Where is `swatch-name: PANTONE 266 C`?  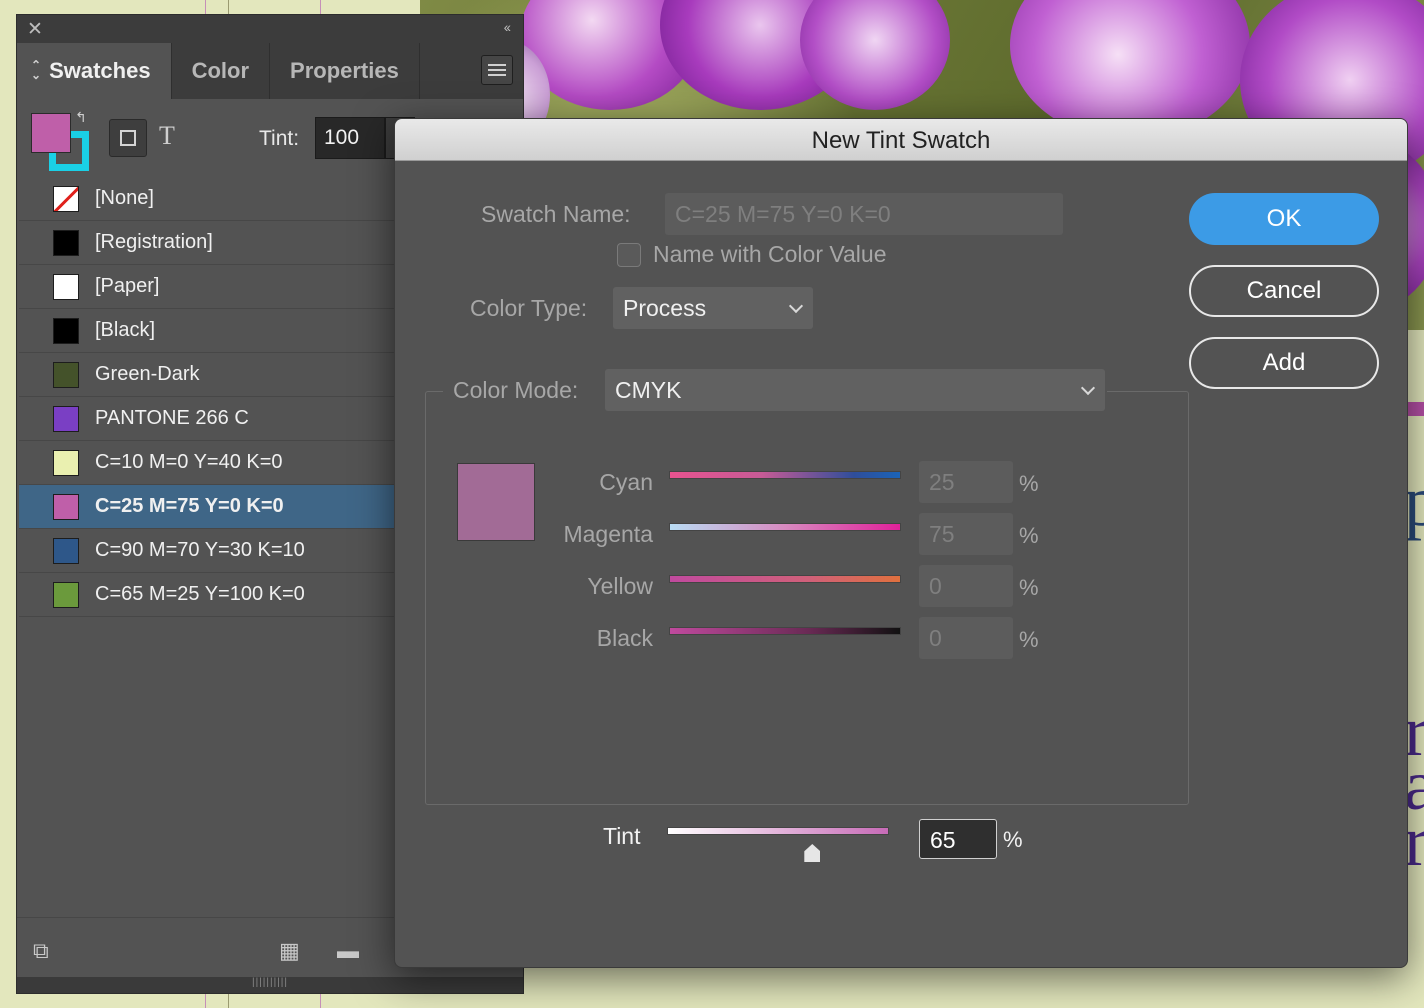
swatch-name: PANTONE 266 C is located at coordinates (172, 418).